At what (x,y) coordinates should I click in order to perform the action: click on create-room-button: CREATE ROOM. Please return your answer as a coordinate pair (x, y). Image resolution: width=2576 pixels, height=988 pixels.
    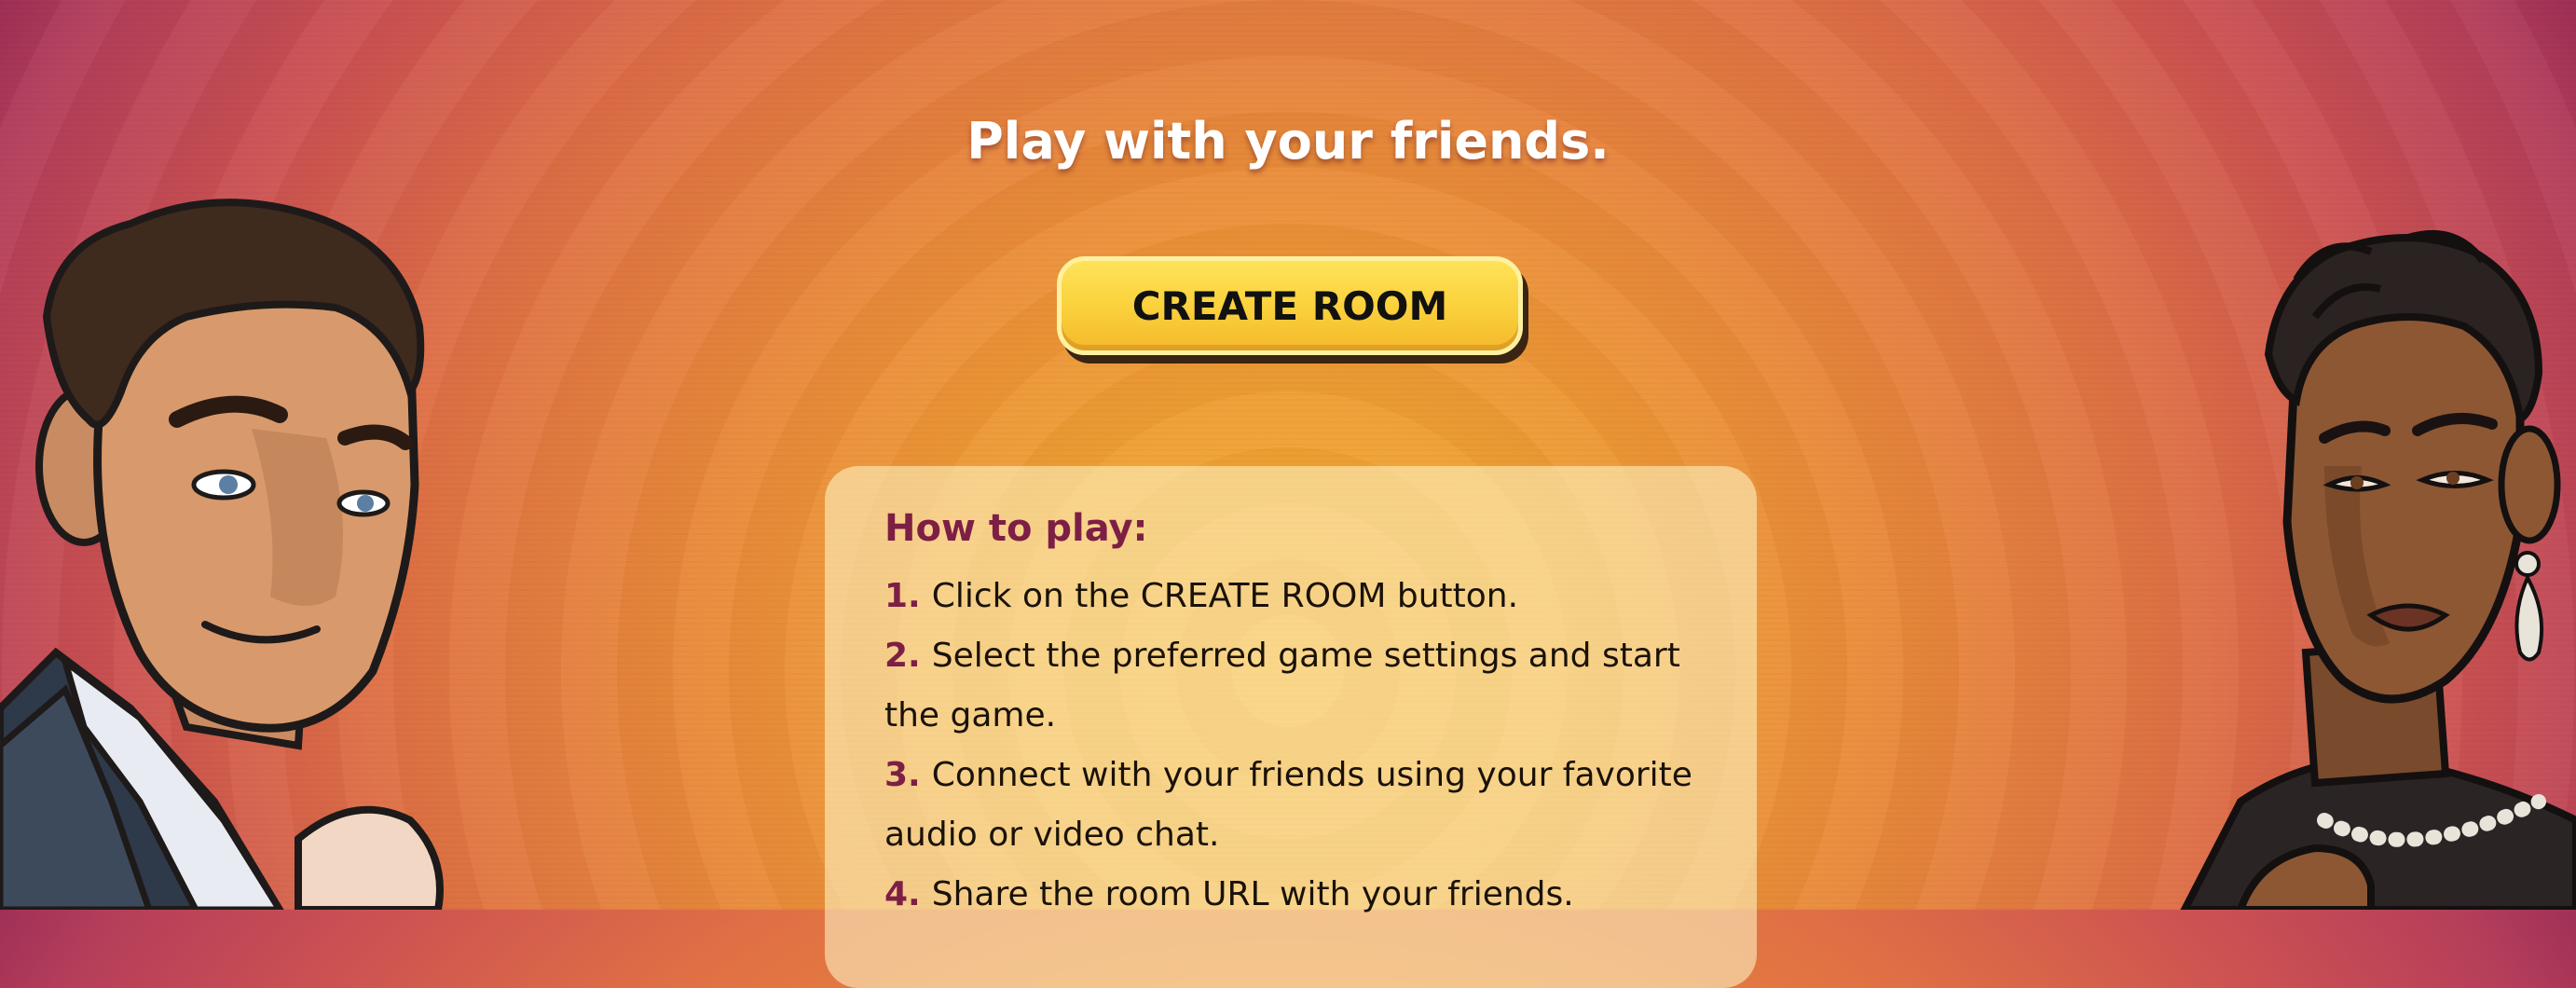
    Looking at the image, I should click on (1290, 305).